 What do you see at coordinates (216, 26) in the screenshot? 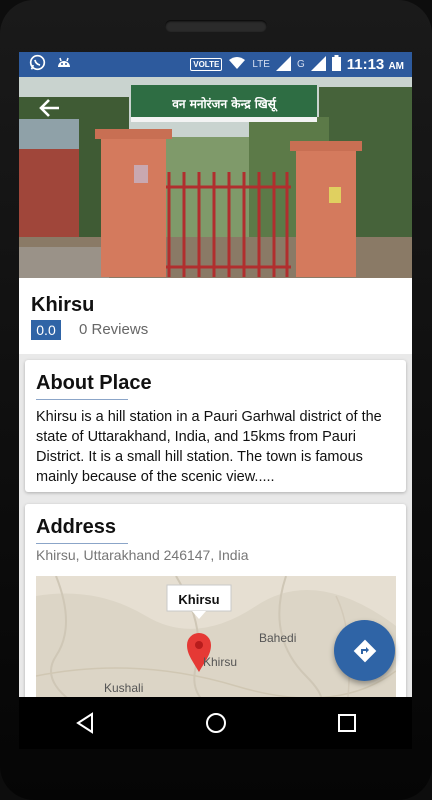
I see `phone-speaker` at bounding box center [216, 26].